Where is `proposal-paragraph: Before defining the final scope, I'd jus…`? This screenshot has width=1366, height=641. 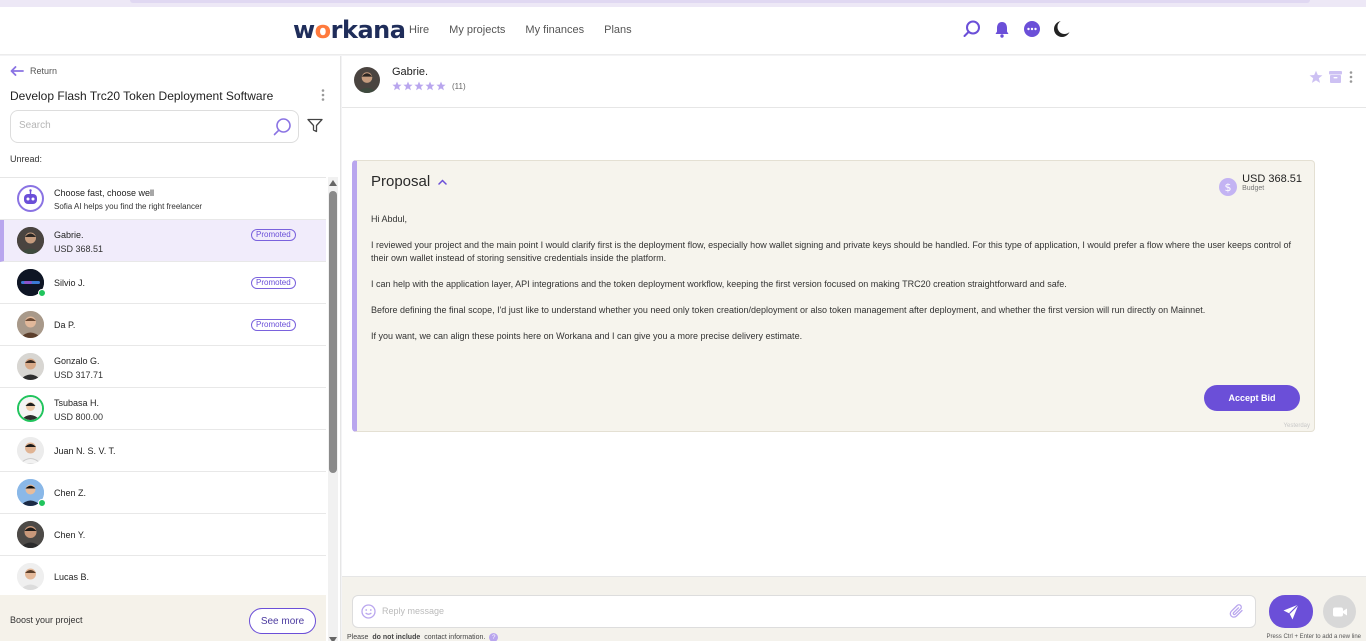 proposal-paragraph: Before defining the final scope, I'd jus… is located at coordinates (788, 310).